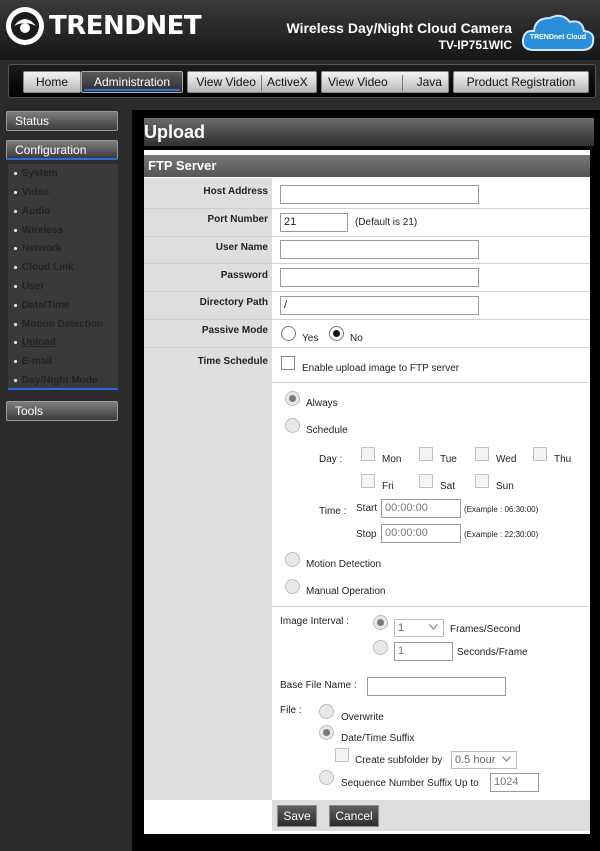 The height and width of the screenshot is (851, 600). Describe the element at coordinates (241, 247) in the screenshot. I see `user-name-label: User Name` at that location.